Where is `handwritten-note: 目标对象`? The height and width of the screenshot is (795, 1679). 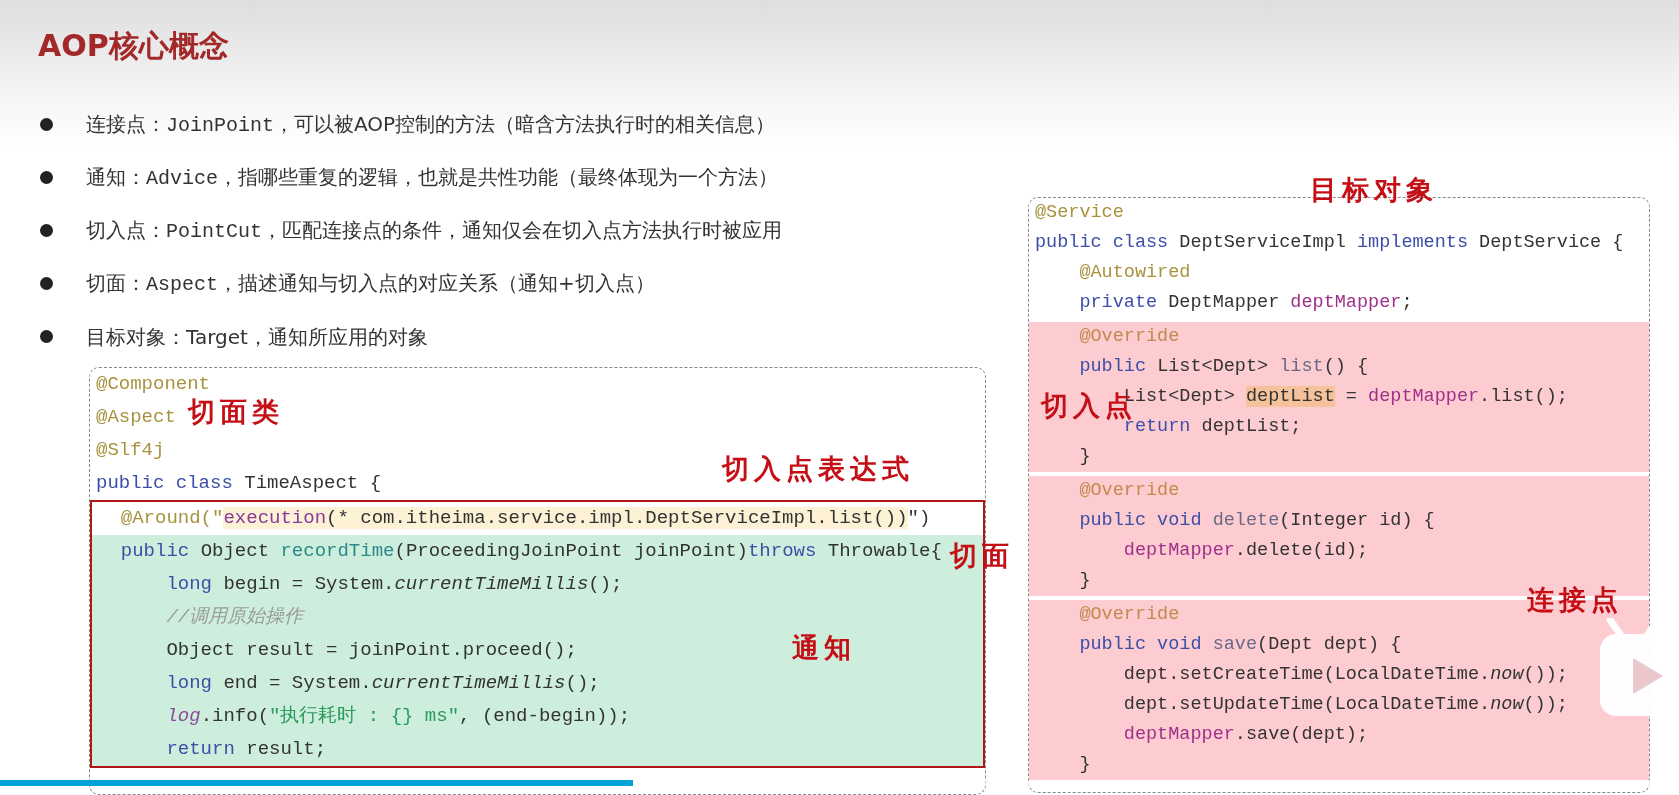 handwritten-note: 目标对象 is located at coordinates (1374, 189).